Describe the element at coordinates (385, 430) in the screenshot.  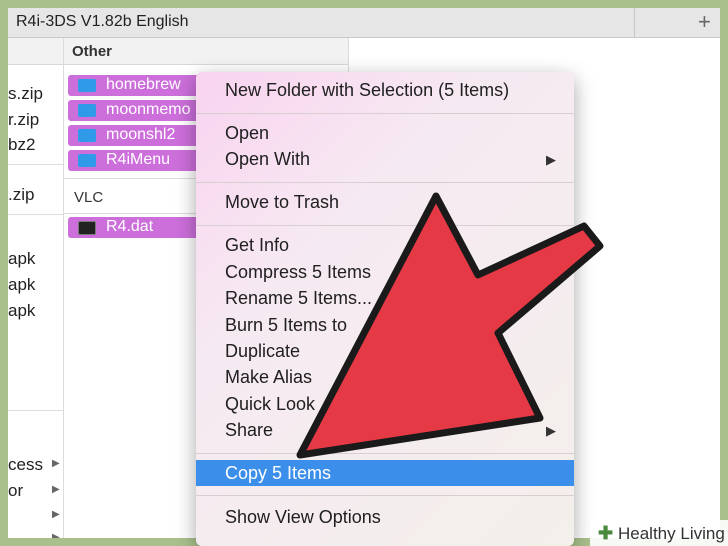
I see `menu-item-share: Share ▶` at that location.